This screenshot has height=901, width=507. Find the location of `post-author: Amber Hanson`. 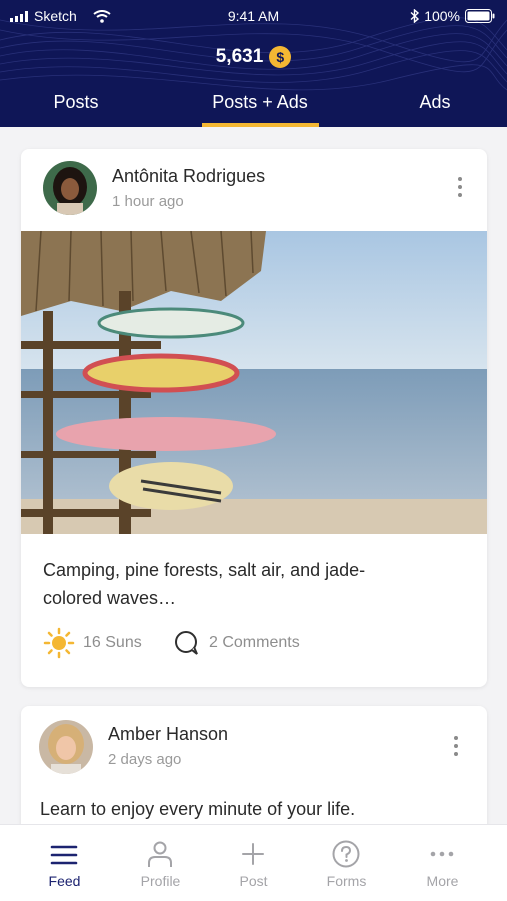

post-author: Amber Hanson is located at coordinates (168, 734).